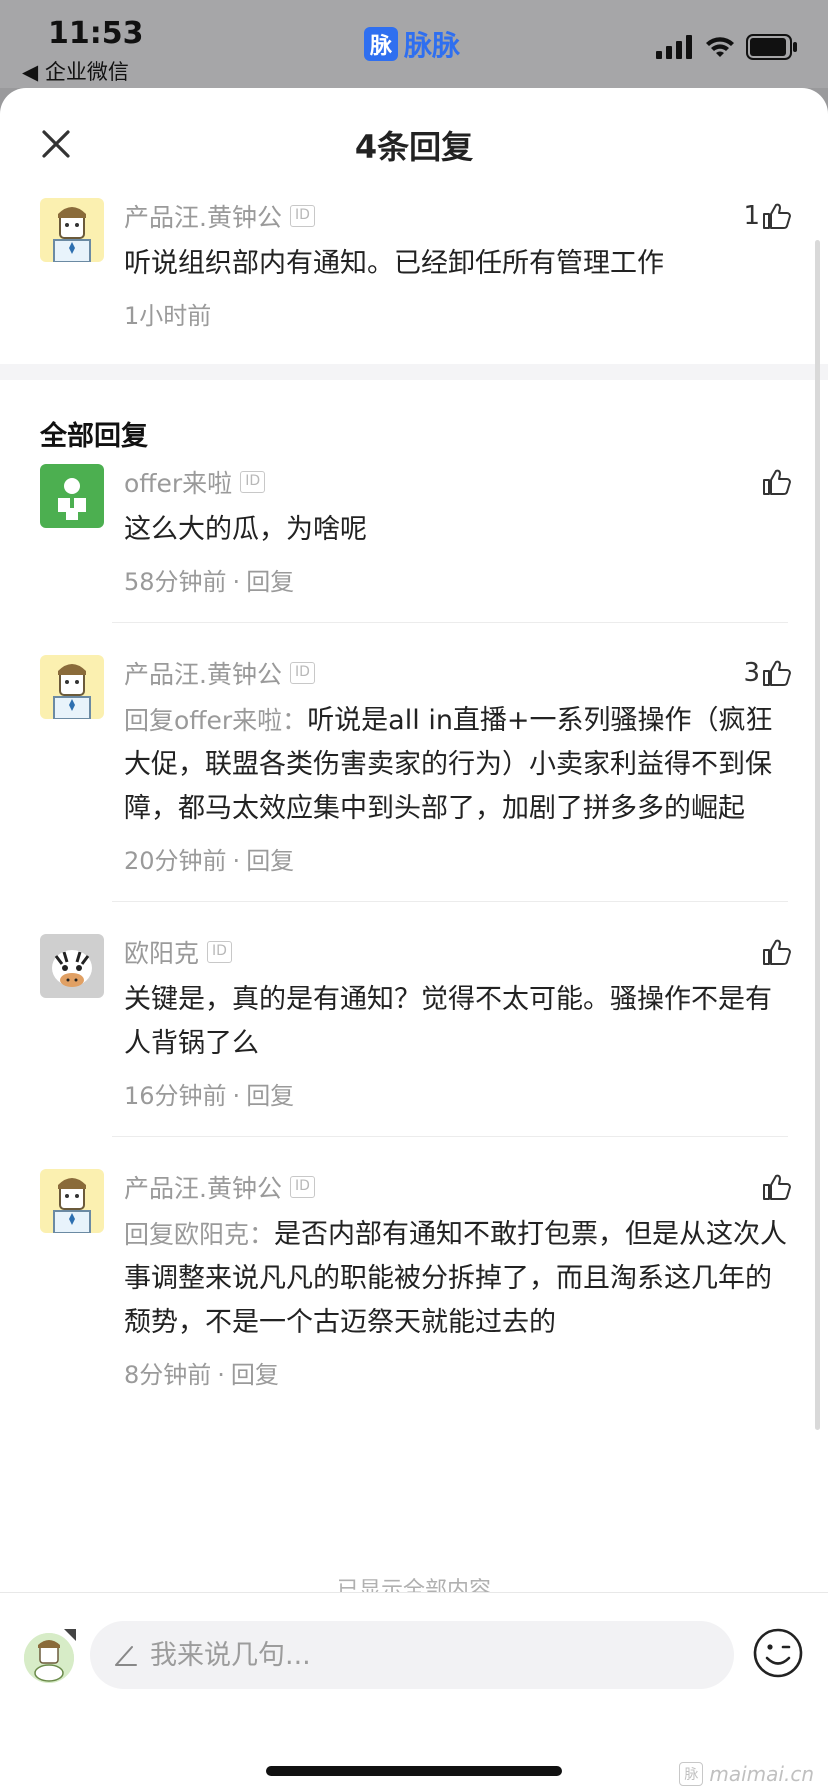  I want to click on section-title: 全部回复, so click(94, 436).